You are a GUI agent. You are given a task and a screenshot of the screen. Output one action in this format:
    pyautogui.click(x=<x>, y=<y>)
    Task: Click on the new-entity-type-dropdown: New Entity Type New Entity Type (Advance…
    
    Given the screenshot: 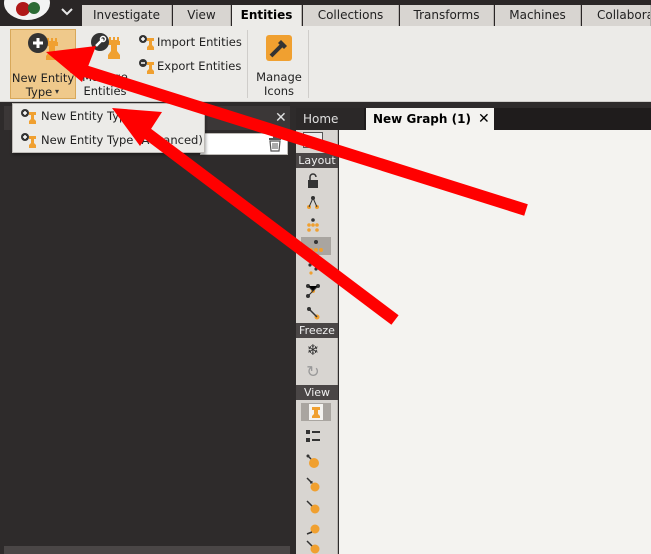 What is the action you would take?
    pyautogui.click(x=108, y=128)
    